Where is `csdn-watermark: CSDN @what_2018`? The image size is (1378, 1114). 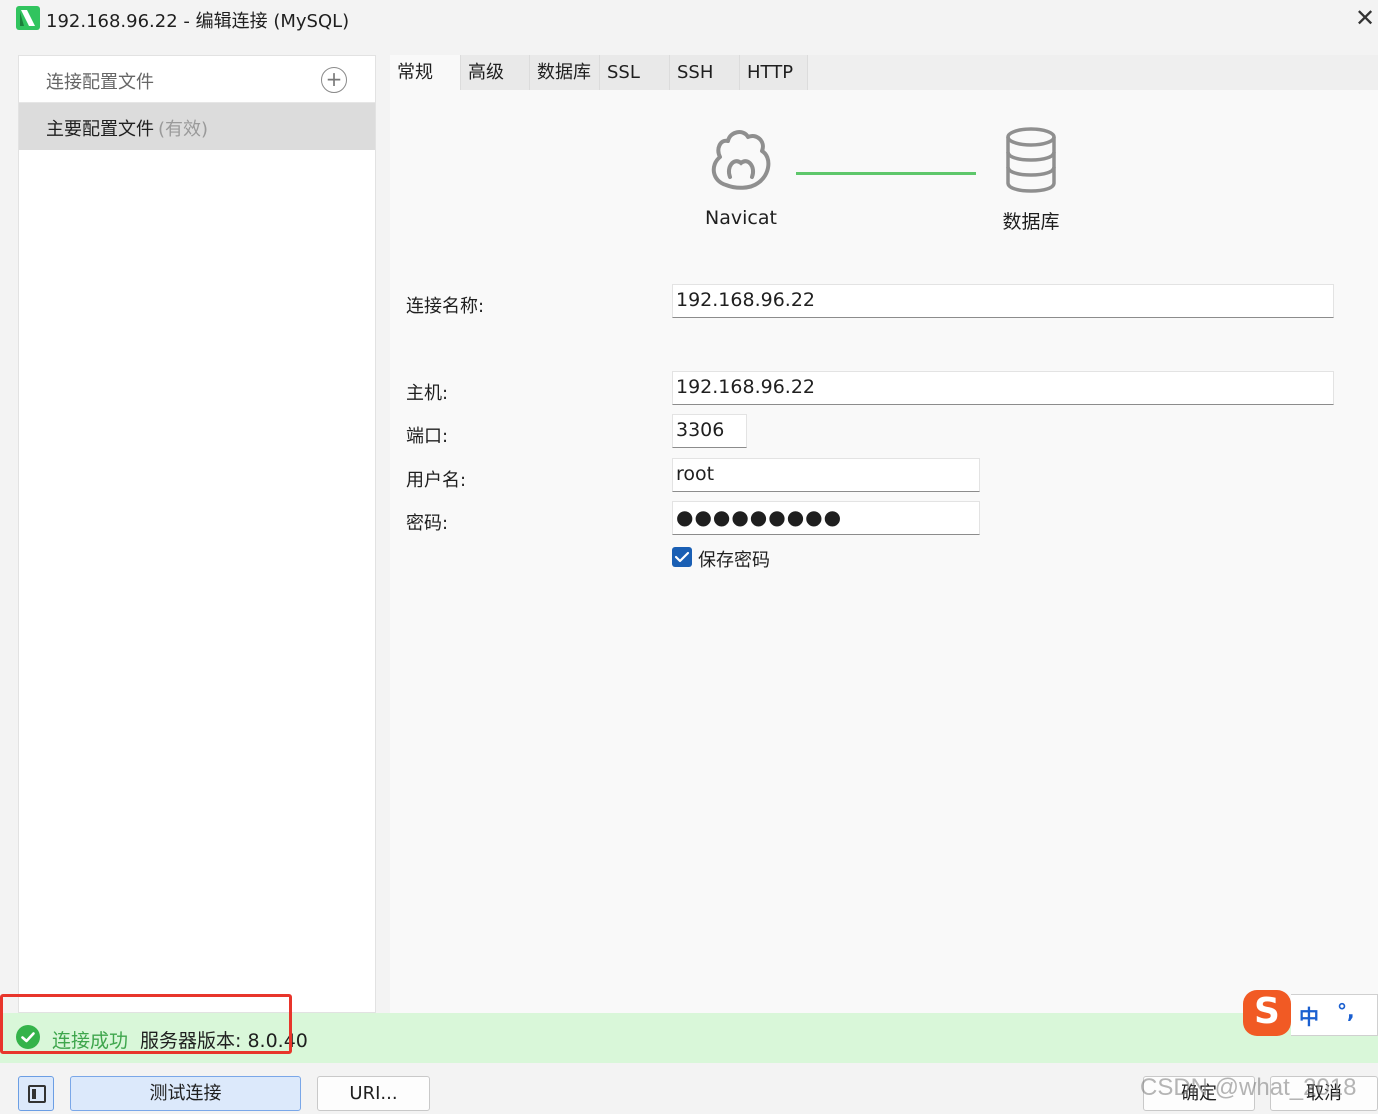
csdn-watermark: CSDN @what_2018 is located at coordinates (1248, 1087).